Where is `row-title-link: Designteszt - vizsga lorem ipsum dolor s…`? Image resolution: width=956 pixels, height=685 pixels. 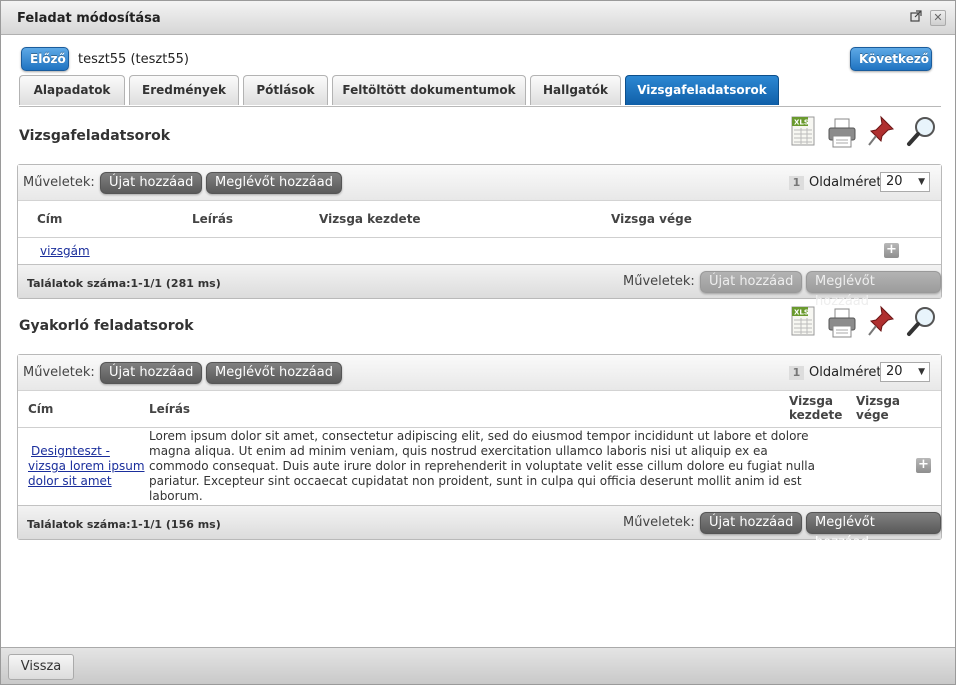
row-title-link: Designteszt - vizsga lorem ipsum dolor s… is located at coordinates (86, 466).